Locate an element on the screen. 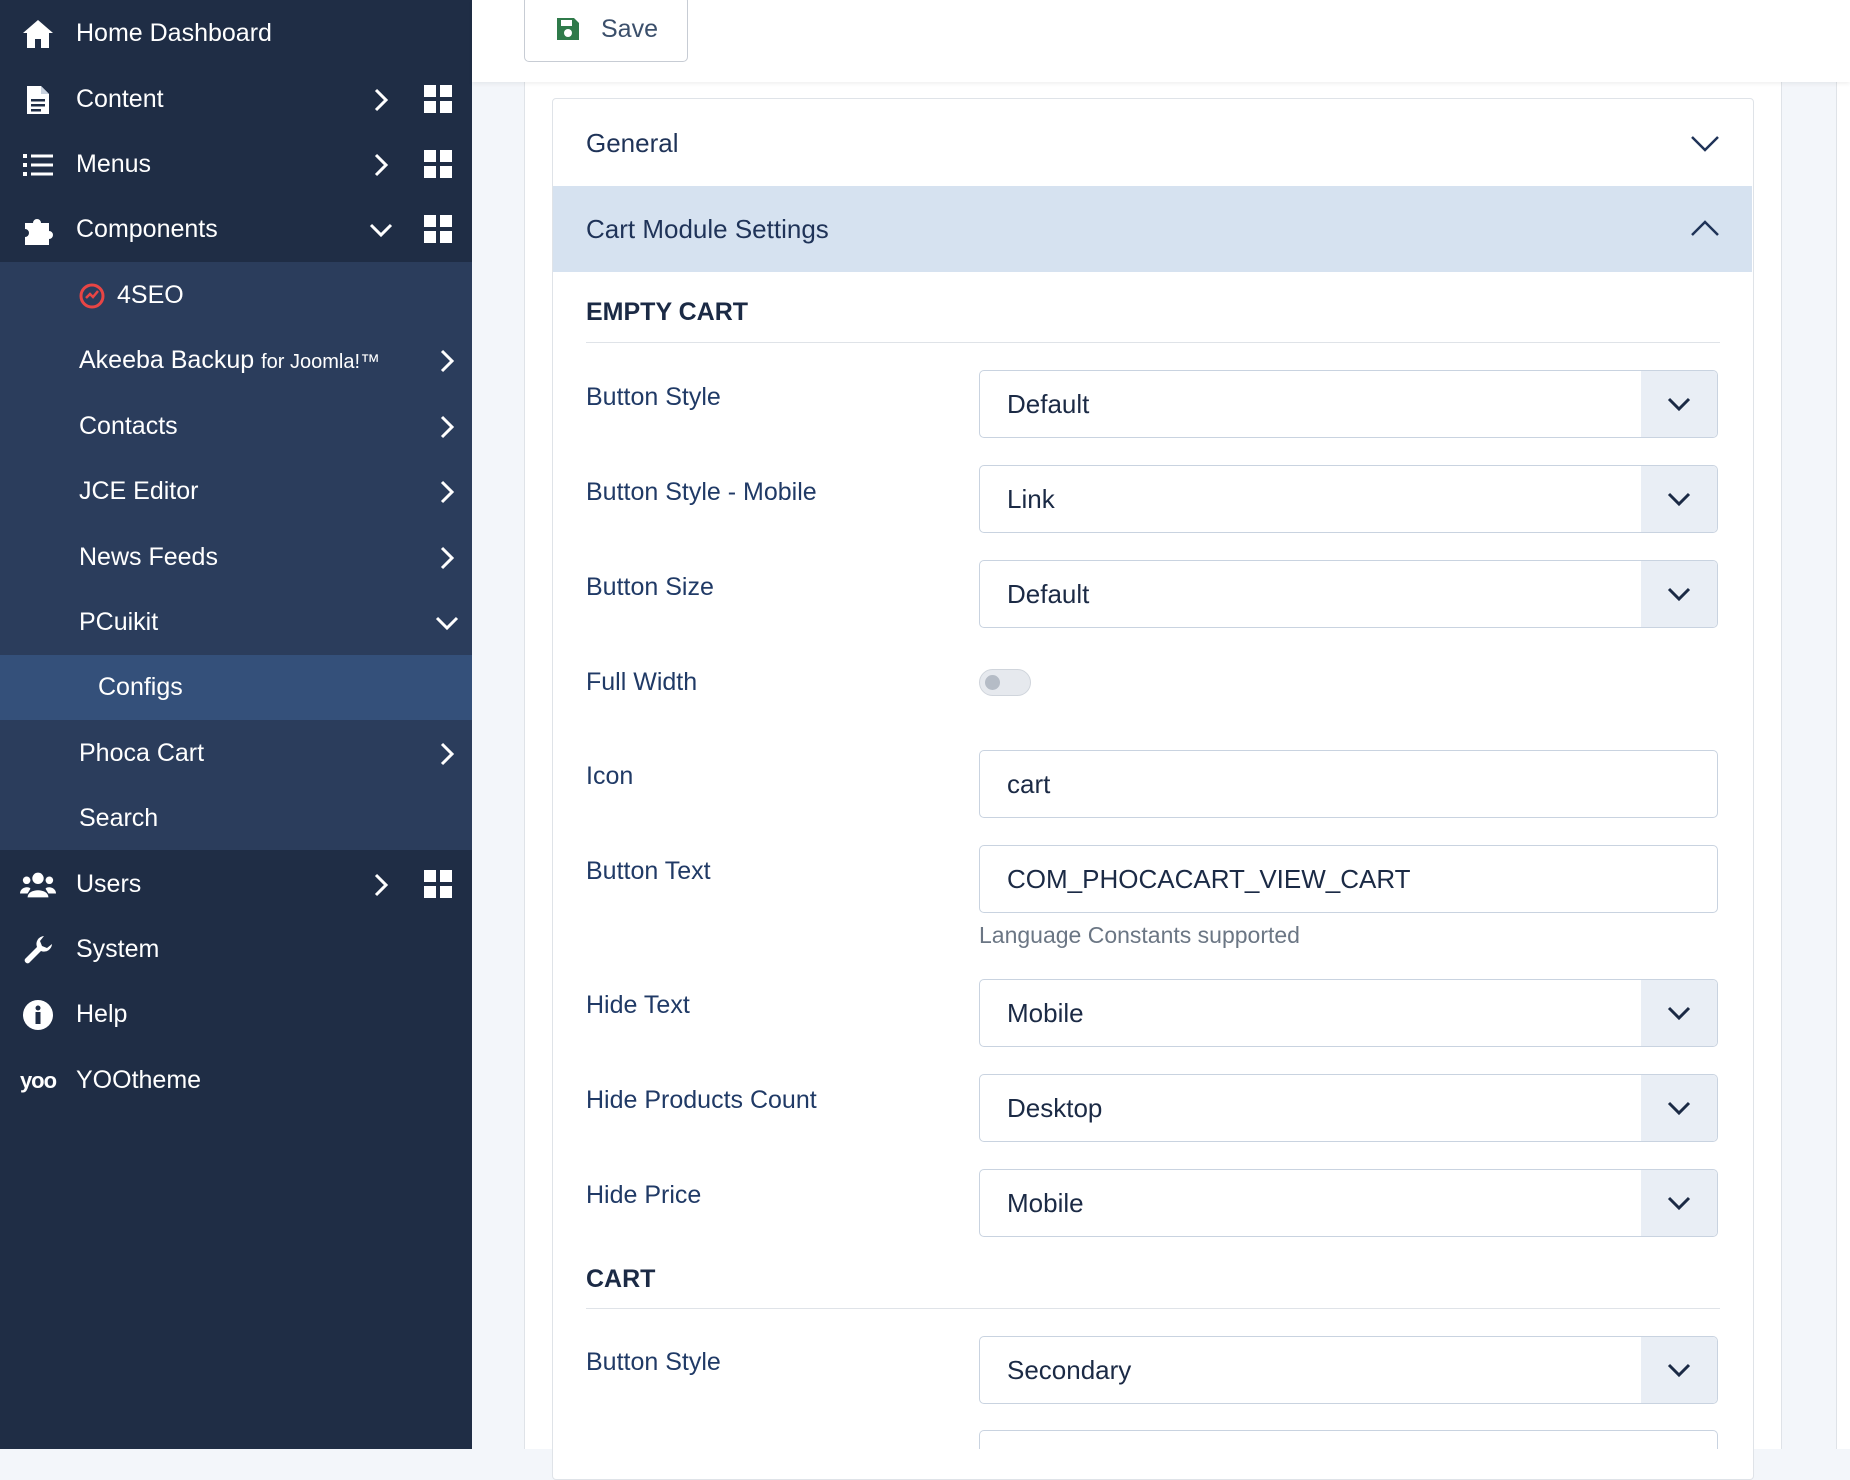 This screenshot has width=1850, height=1480. hide-price-label: Hide Price is located at coordinates (644, 1195).